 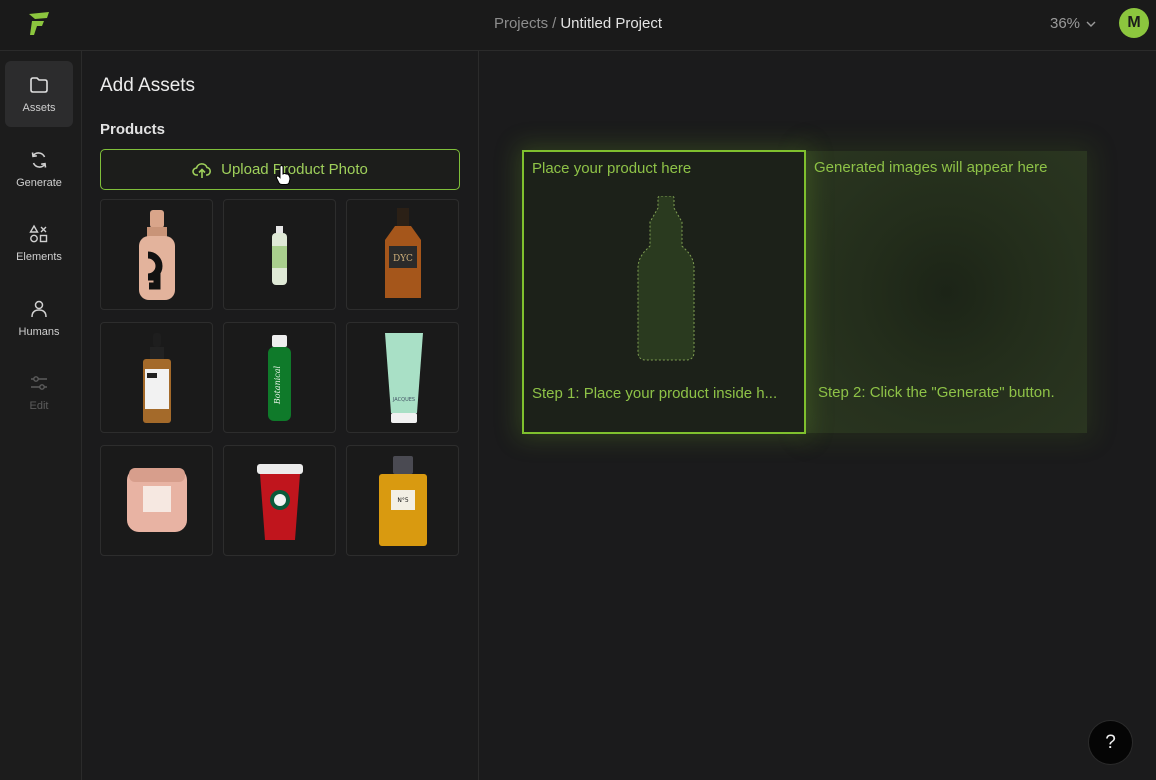 What do you see at coordinates (133, 129) in the screenshot?
I see `products-heading: Products` at bounding box center [133, 129].